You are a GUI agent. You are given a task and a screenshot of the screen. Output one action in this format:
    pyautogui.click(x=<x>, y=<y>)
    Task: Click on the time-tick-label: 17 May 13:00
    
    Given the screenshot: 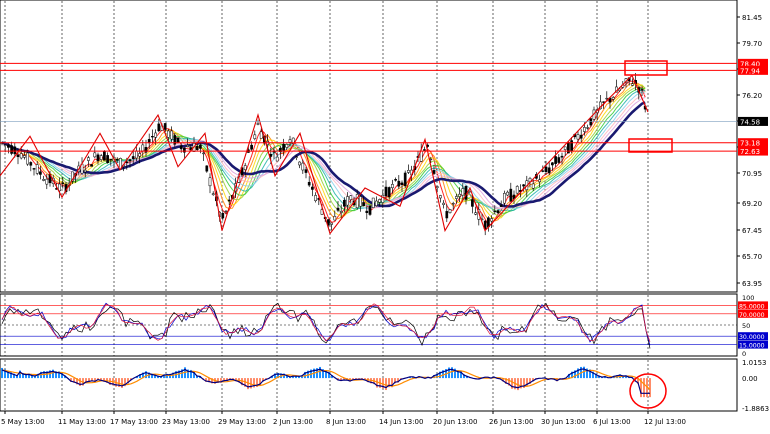 What is the action you would take?
    pyautogui.click(x=134, y=422)
    